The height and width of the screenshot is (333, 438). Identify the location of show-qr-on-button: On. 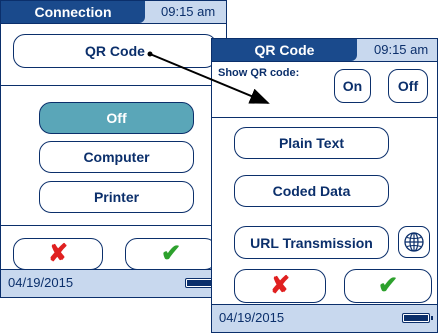
(352, 86).